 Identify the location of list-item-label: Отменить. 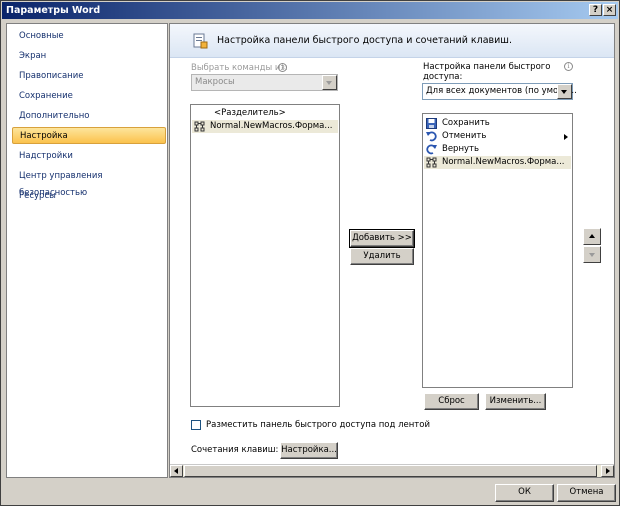
(464, 136).